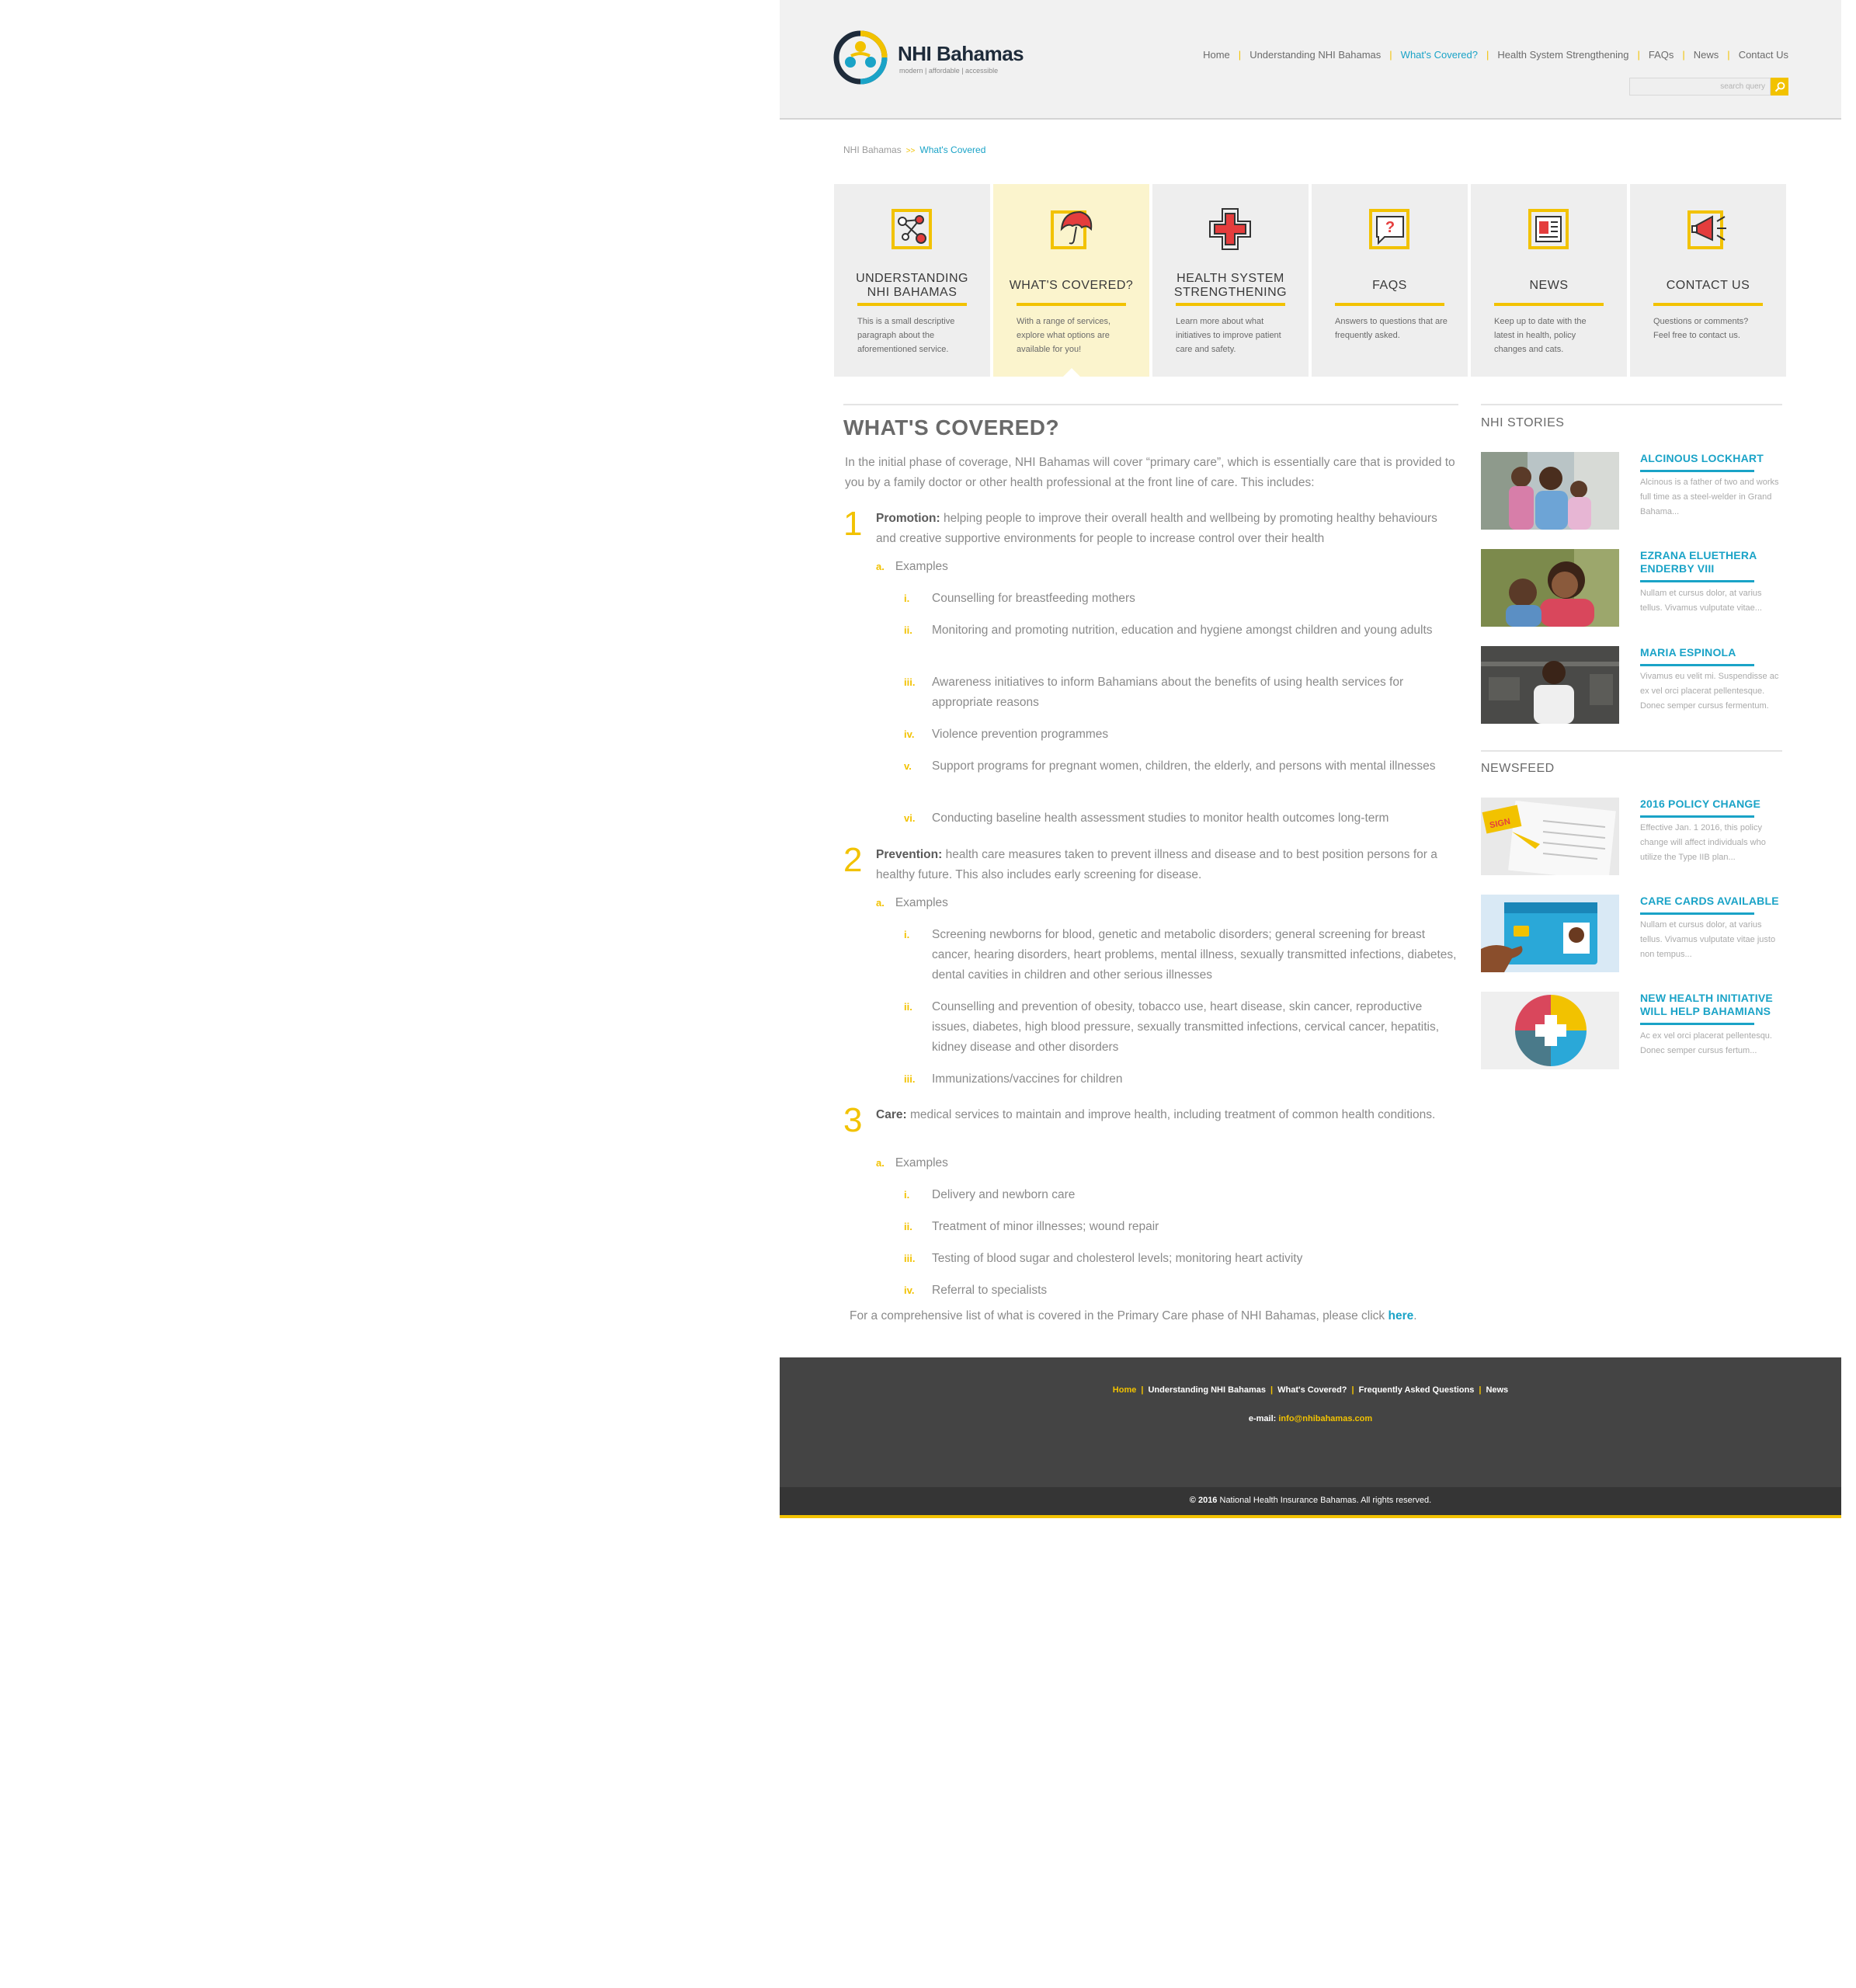  What do you see at coordinates (1401, 1315) in the screenshot?
I see `here-link: here` at bounding box center [1401, 1315].